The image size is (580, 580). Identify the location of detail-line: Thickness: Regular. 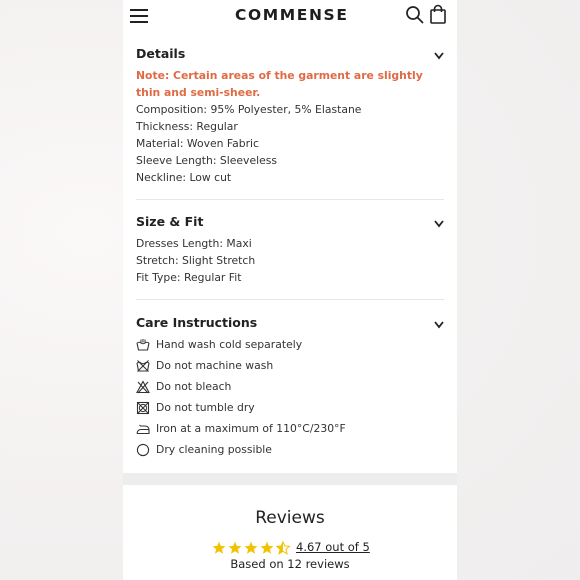
(187, 126).